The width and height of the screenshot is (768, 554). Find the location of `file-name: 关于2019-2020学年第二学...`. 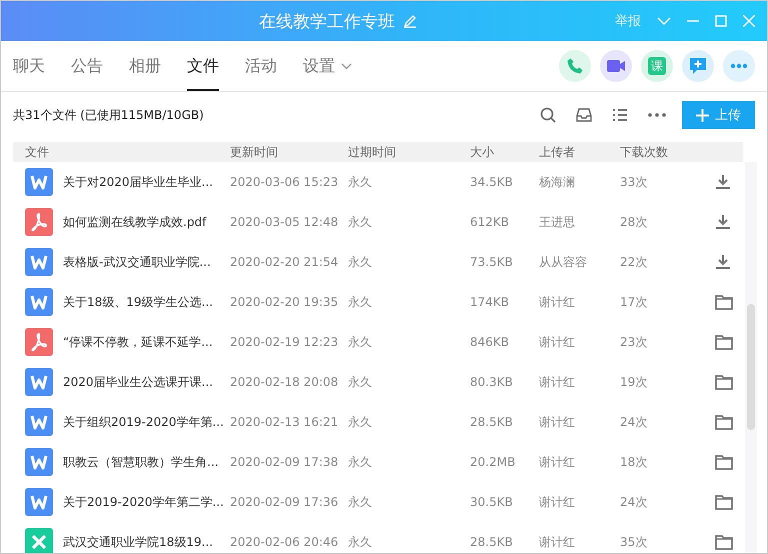

file-name: 关于2019-2020学年第二学... is located at coordinates (146, 502).